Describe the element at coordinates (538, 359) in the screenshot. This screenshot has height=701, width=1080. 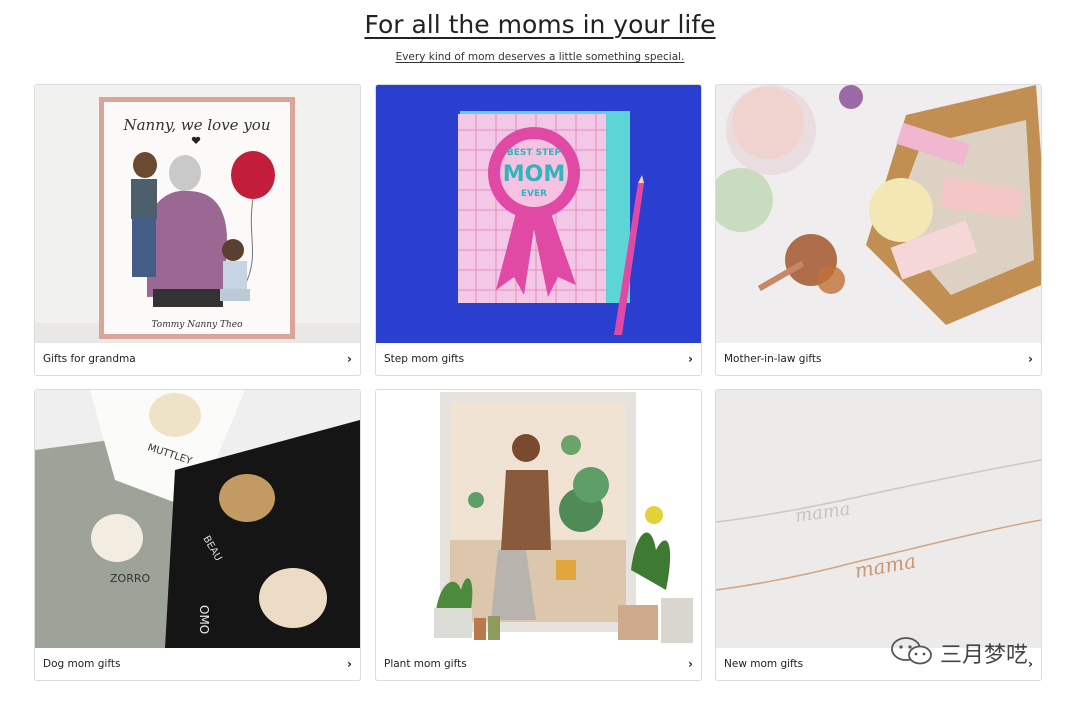
I see `card-footer: Step mom gifts ›` at that location.